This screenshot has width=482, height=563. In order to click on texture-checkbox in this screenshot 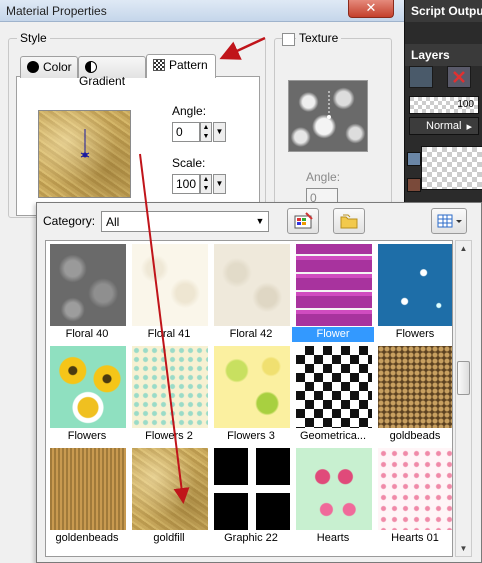, I will do `click(288, 39)`.